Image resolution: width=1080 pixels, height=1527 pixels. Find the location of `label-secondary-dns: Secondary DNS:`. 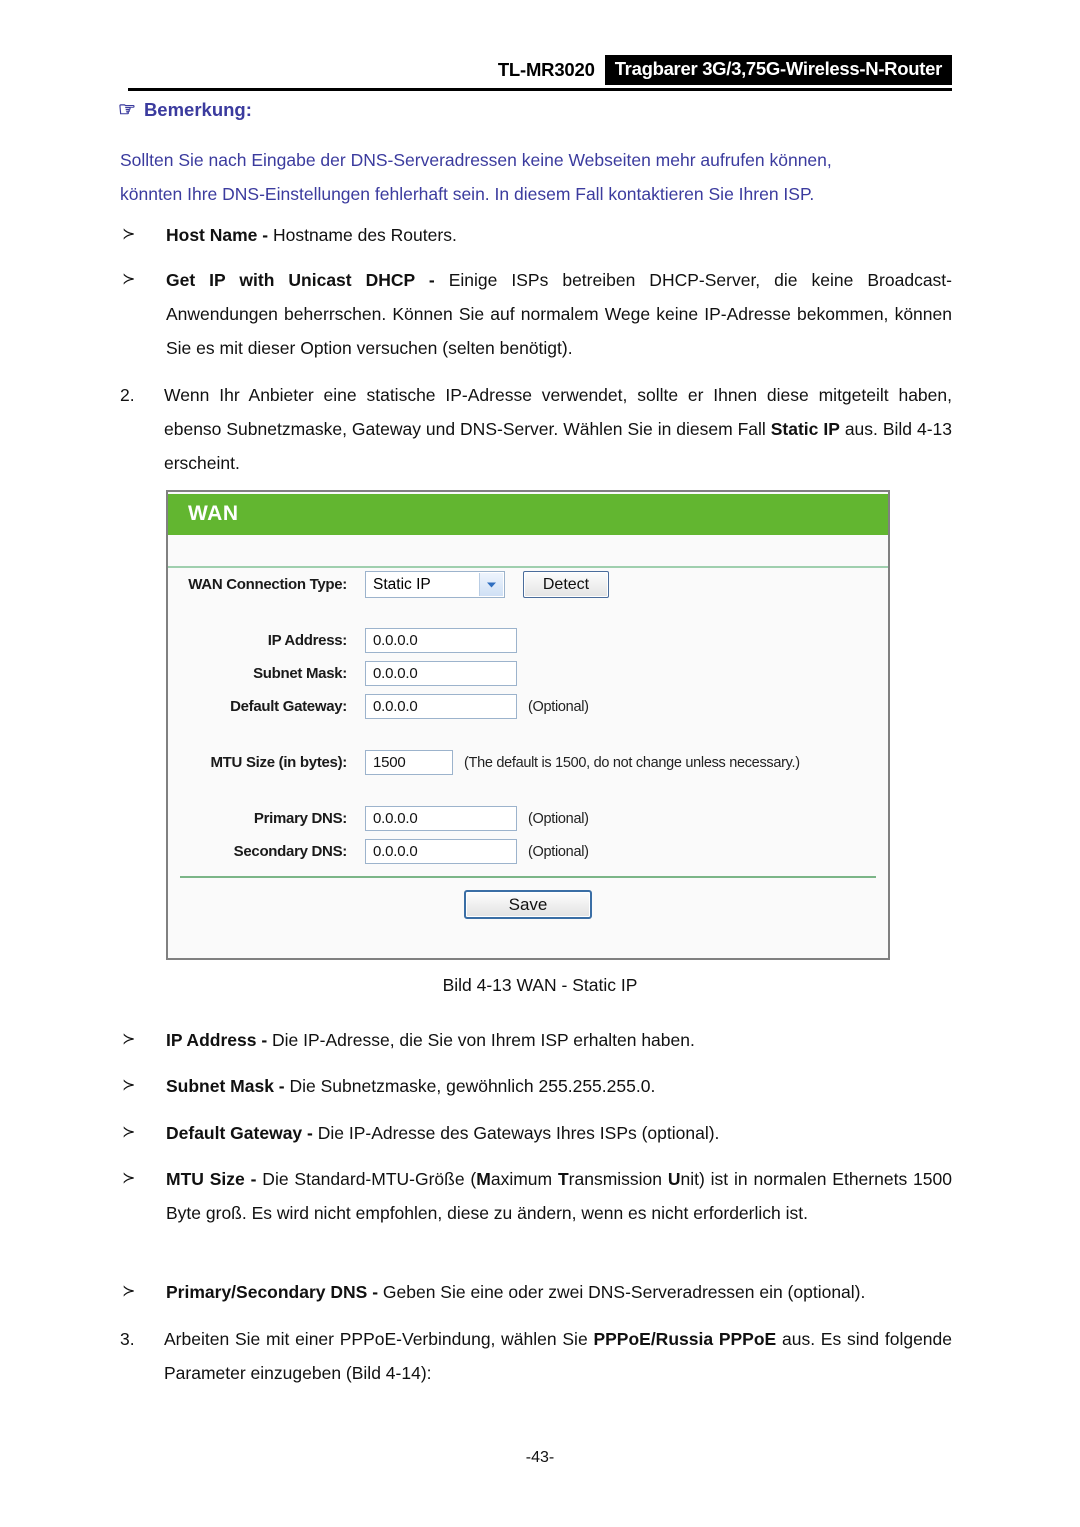

label-secondary-dns: Secondary DNS: is located at coordinates (290, 851).